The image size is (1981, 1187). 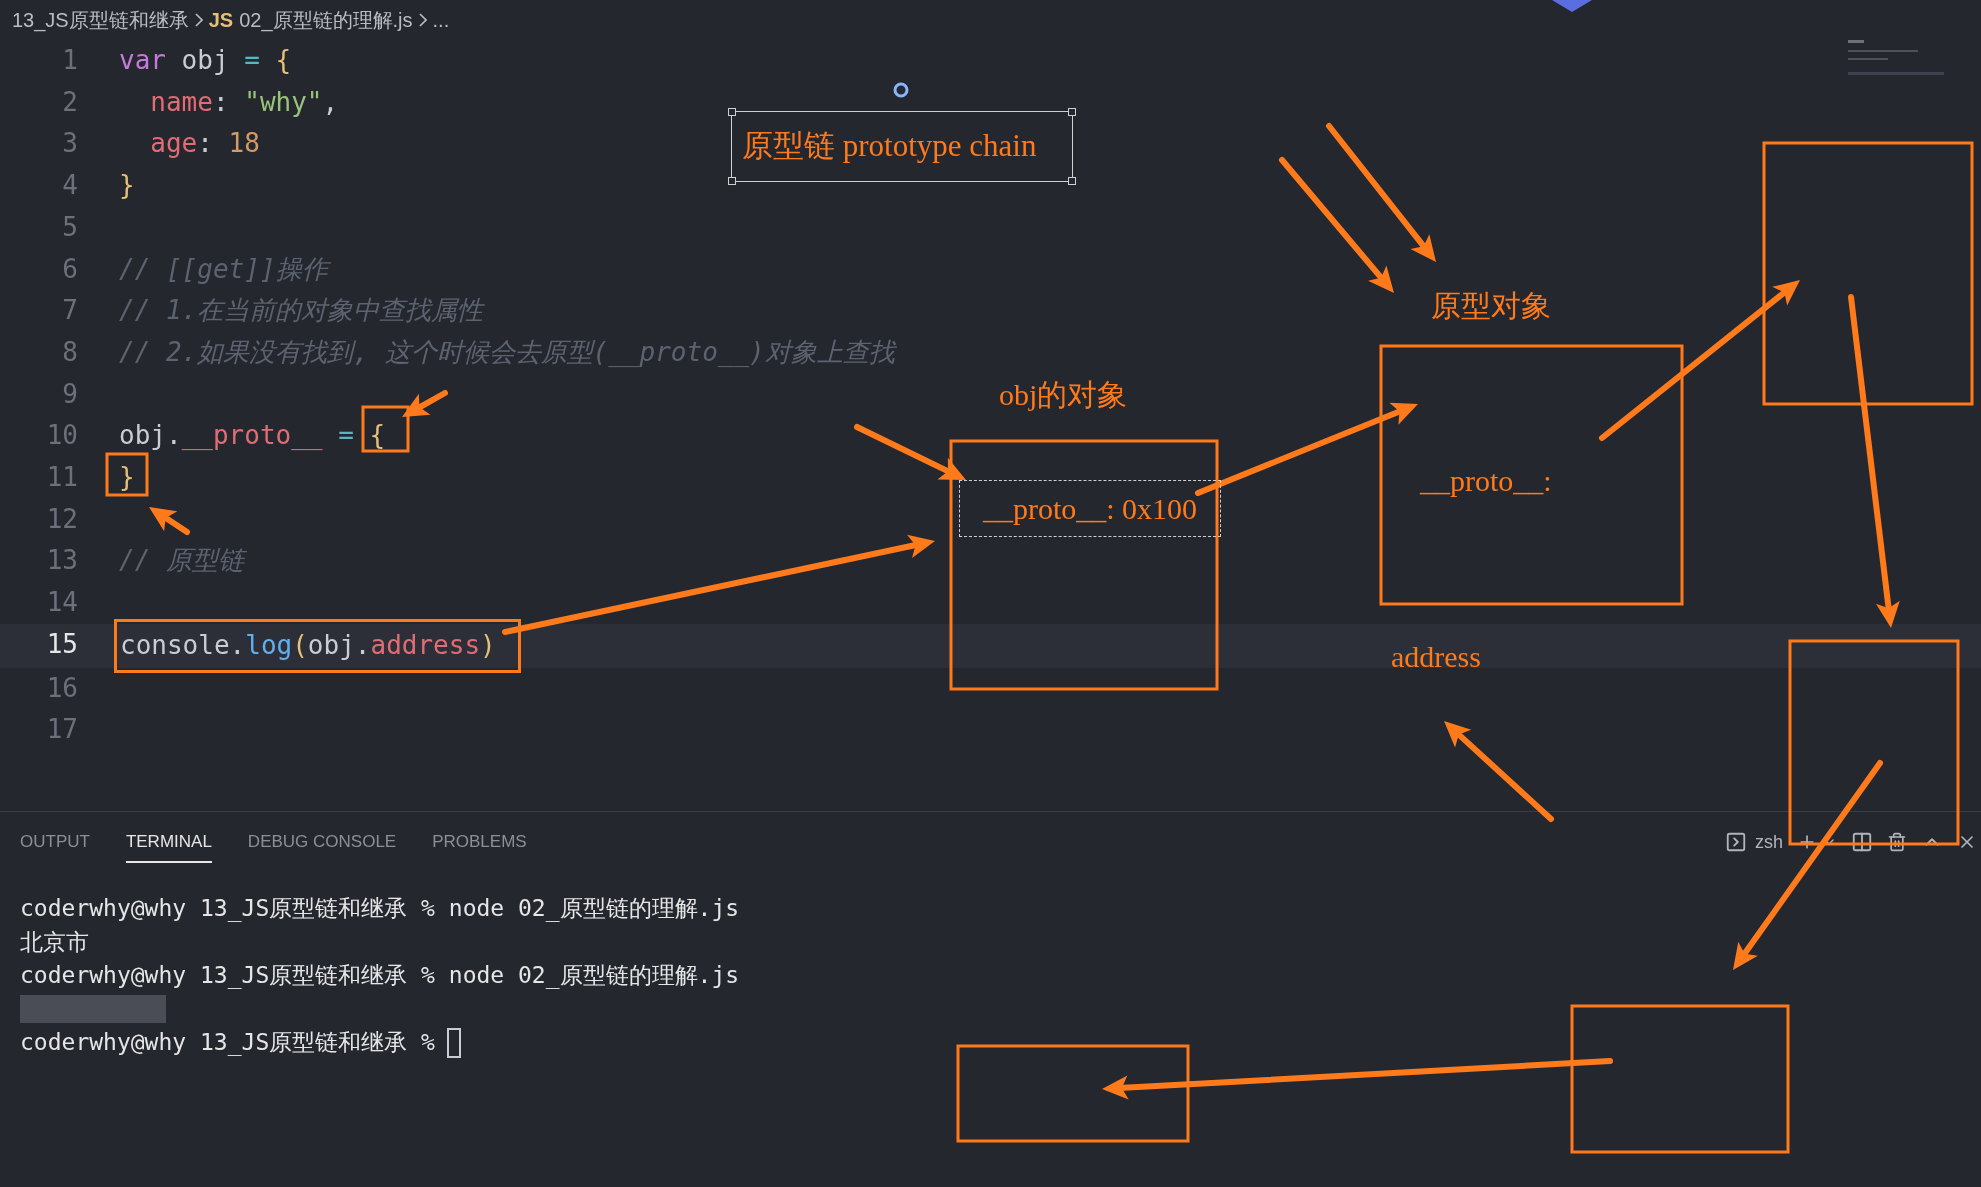 What do you see at coordinates (227, 1043) in the screenshot?
I see `terminal-line: coderwhy@why 13_JS原型链和继承 %` at bounding box center [227, 1043].